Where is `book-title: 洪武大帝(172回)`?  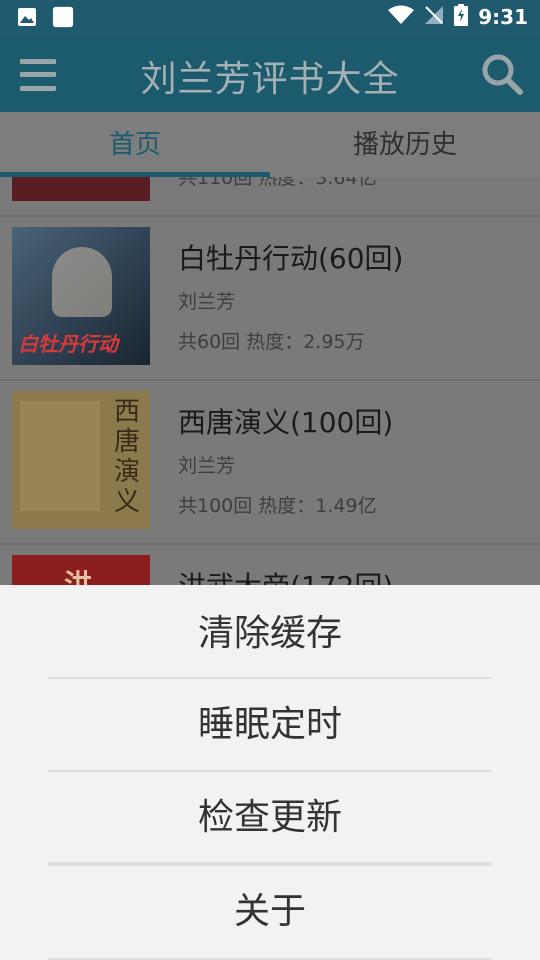
book-title: 洪武大帝(172回) is located at coordinates (285, 575).